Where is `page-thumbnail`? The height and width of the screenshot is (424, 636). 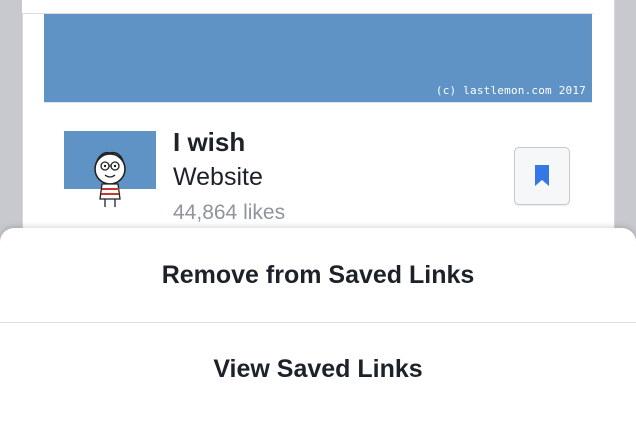
page-thumbnail is located at coordinates (110, 171).